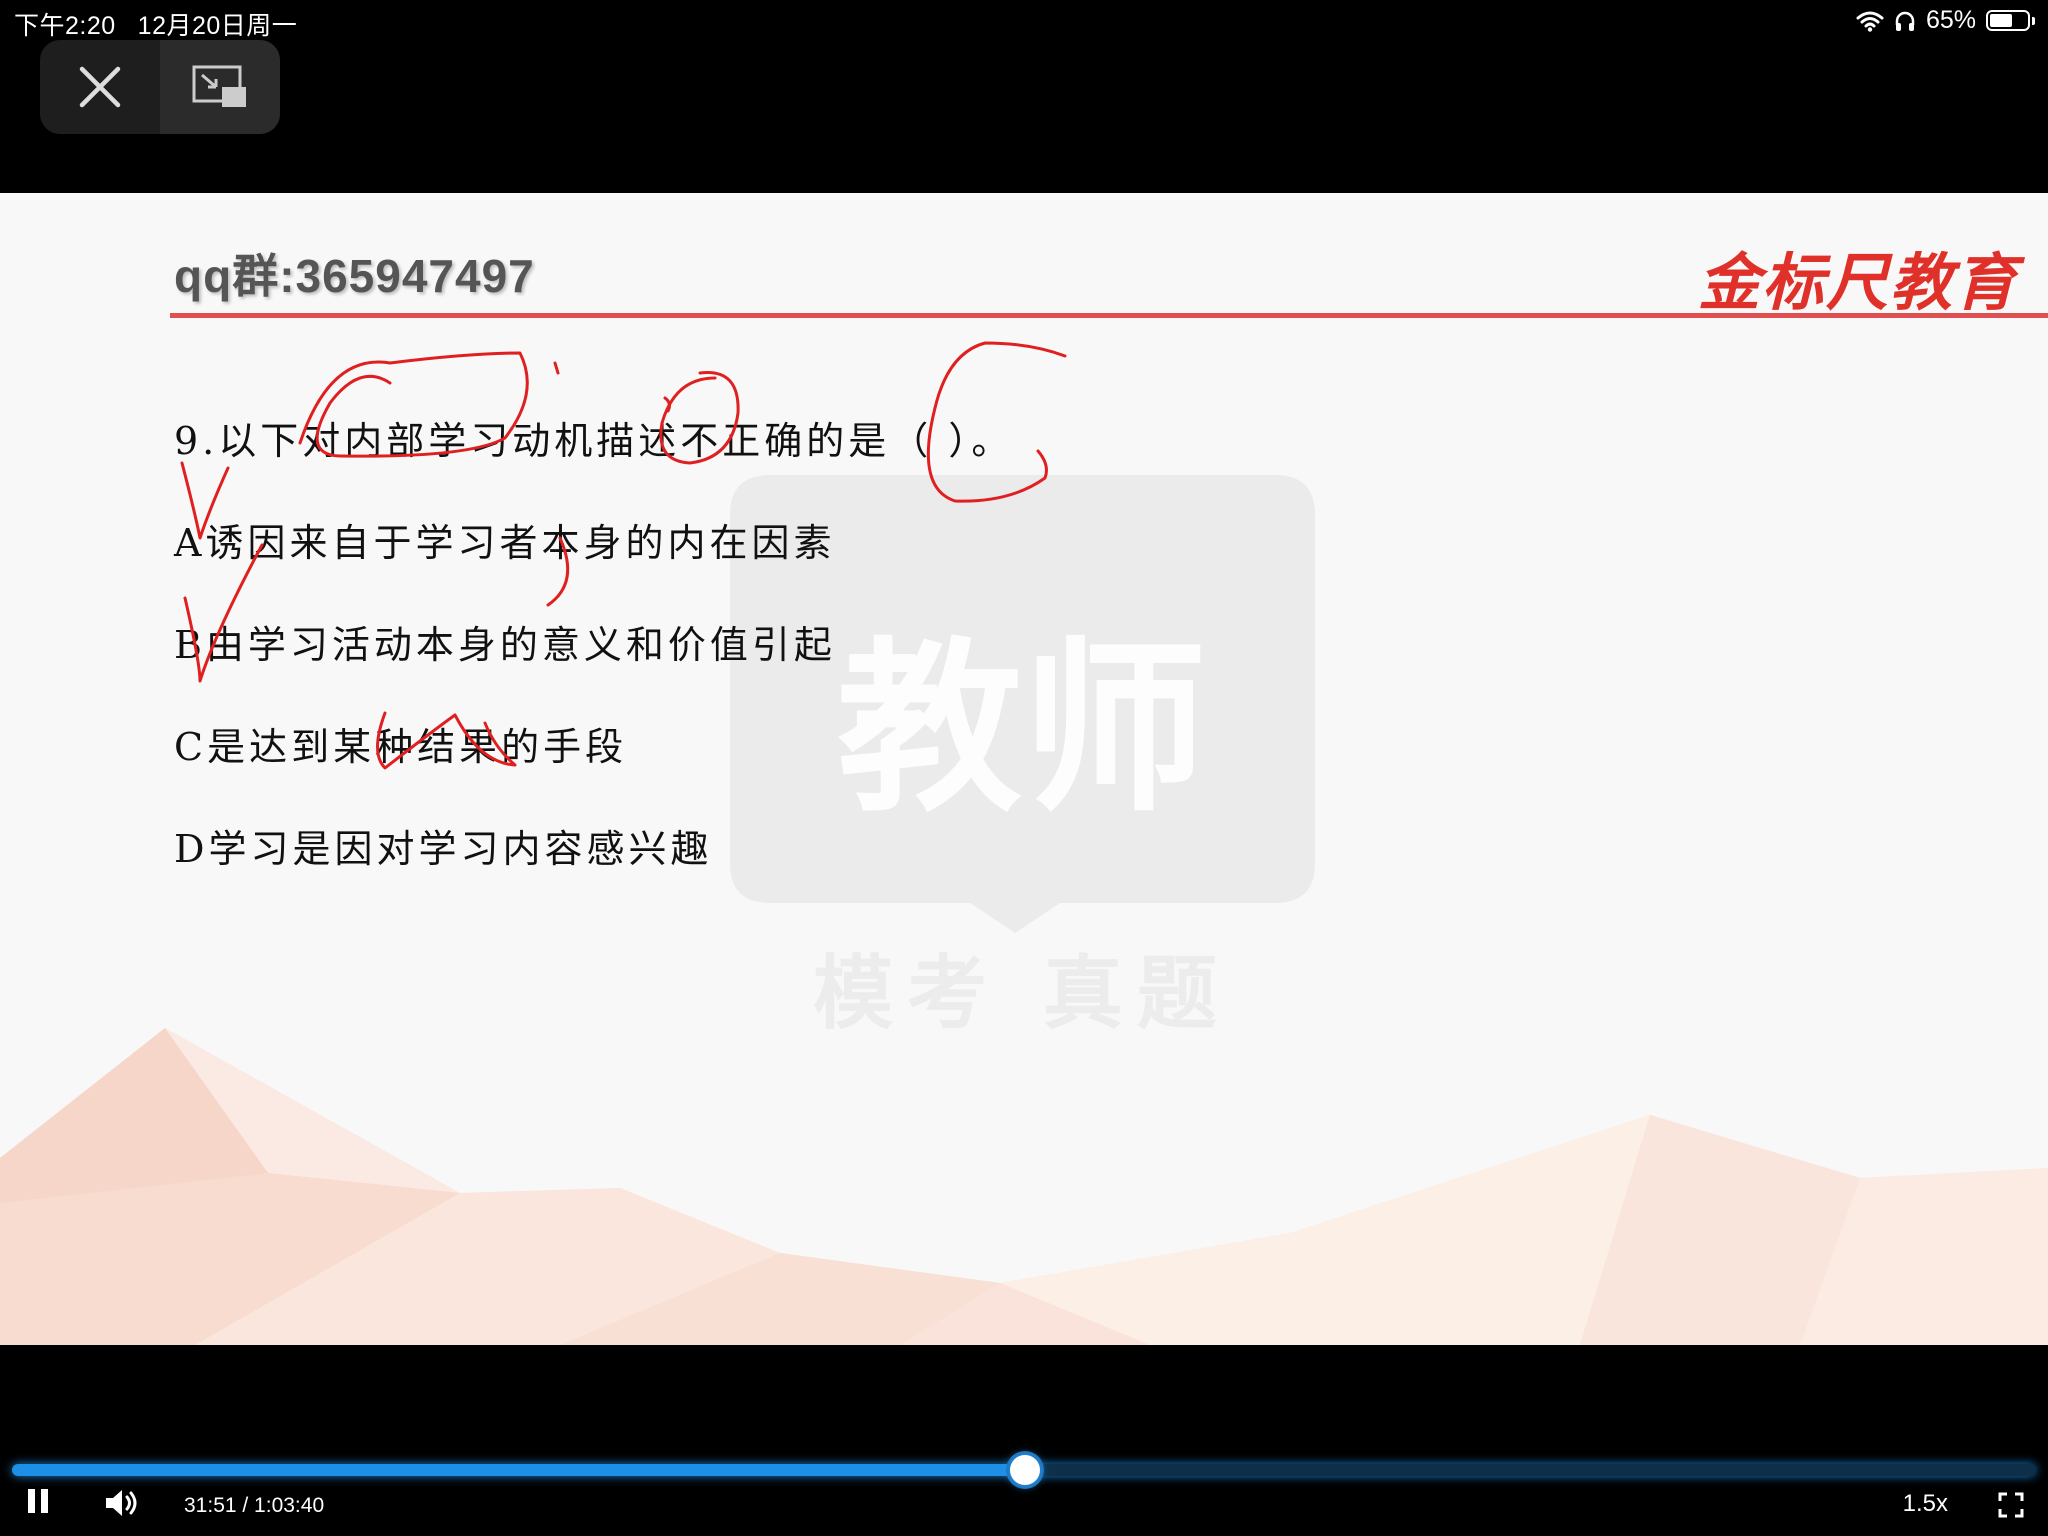  Describe the element at coordinates (623, 555) in the screenshot. I see `handwritten-annotations` at that location.